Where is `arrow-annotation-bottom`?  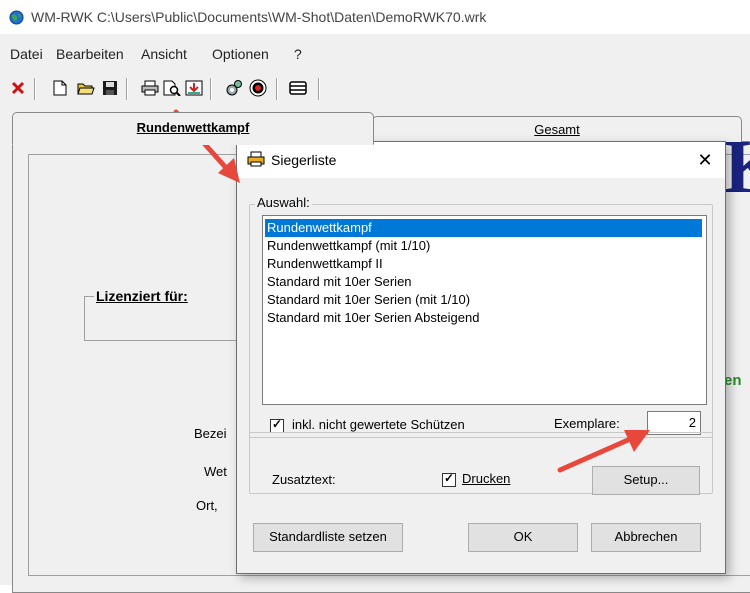 arrow-annotation-bottom is located at coordinates (603, 451).